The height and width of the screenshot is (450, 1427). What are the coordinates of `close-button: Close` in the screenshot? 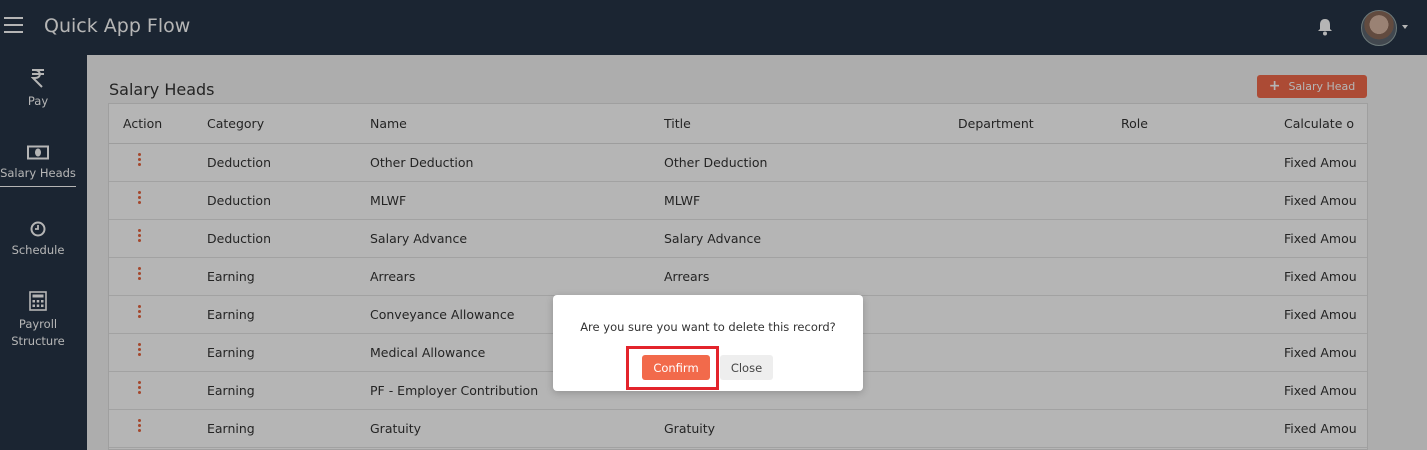 It's located at (746, 367).